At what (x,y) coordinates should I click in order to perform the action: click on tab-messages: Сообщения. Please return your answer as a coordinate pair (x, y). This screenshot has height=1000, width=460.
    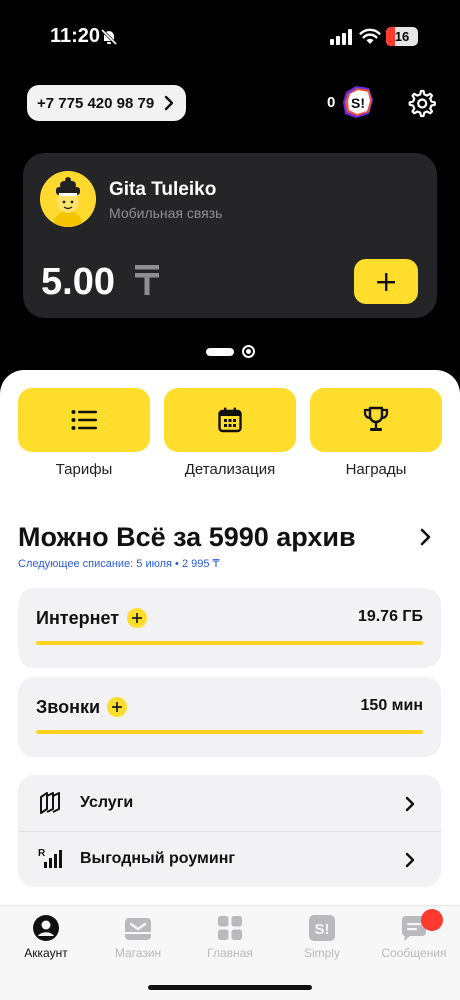
    Looking at the image, I should click on (414, 941).